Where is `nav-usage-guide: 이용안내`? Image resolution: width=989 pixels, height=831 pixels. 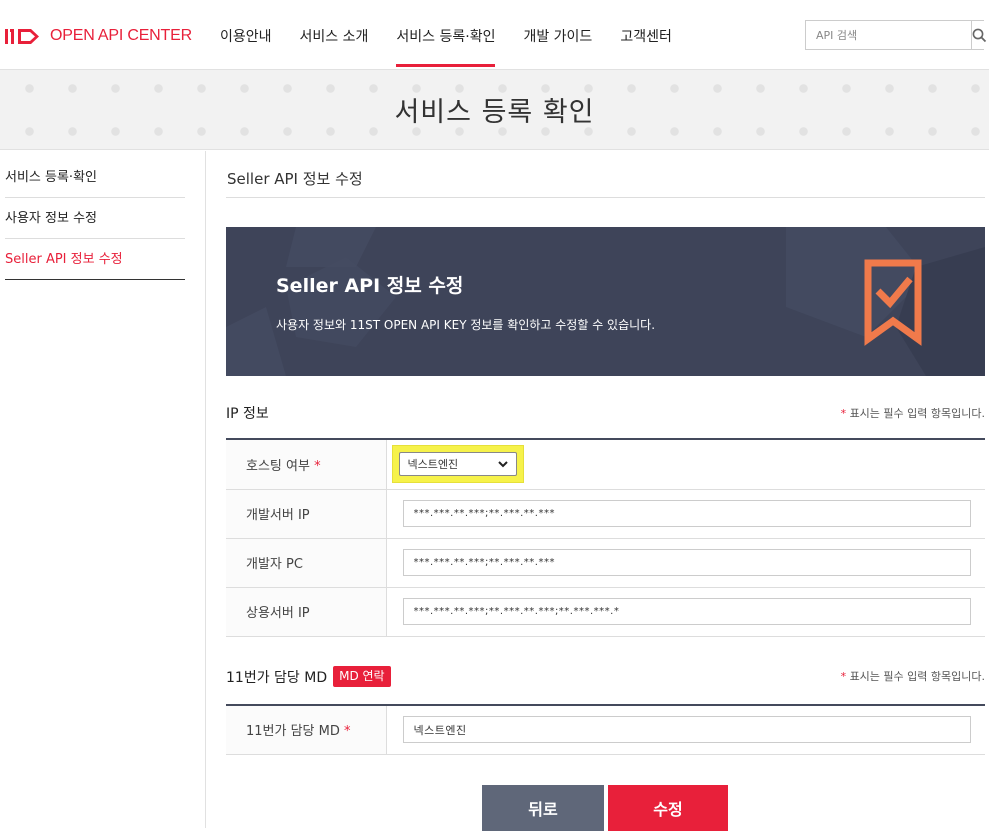
nav-usage-guide: 이용안내 is located at coordinates (246, 35).